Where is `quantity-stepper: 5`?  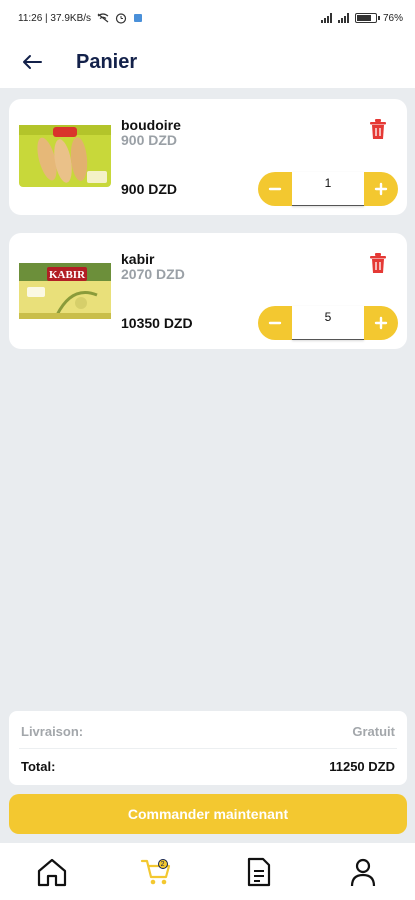
quantity-stepper: 5 is located at coordinates (328, 323).